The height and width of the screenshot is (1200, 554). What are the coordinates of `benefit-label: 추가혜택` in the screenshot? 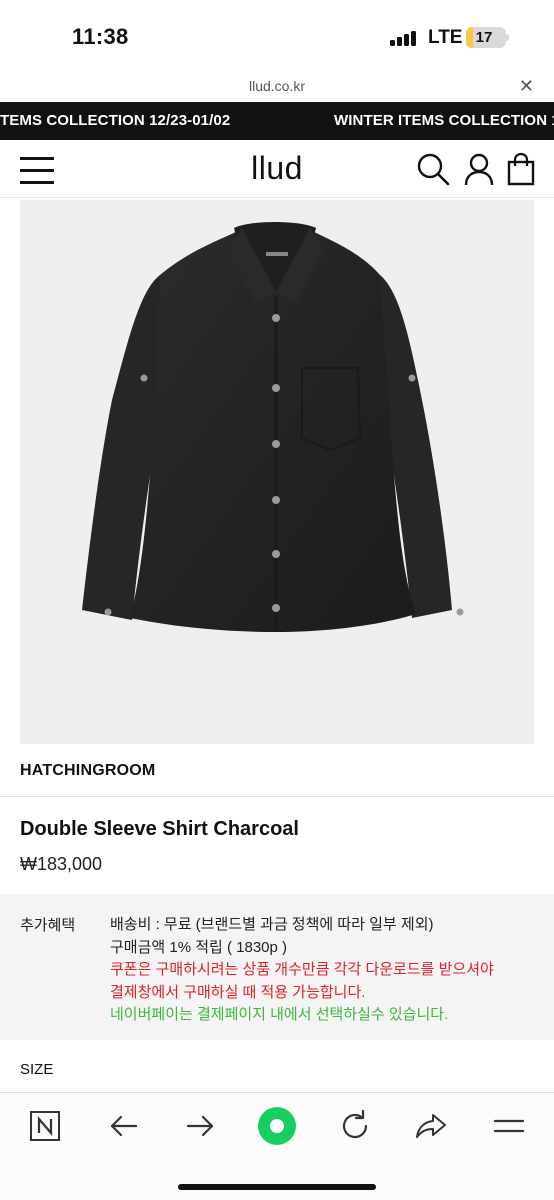 It's located at (48, 925).